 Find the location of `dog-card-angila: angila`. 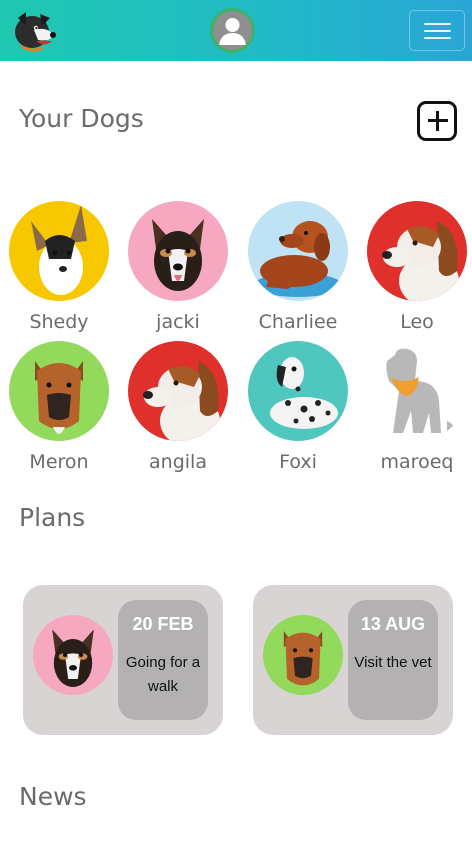

dog-card-angila: angila is located at coordinates (178, 407).